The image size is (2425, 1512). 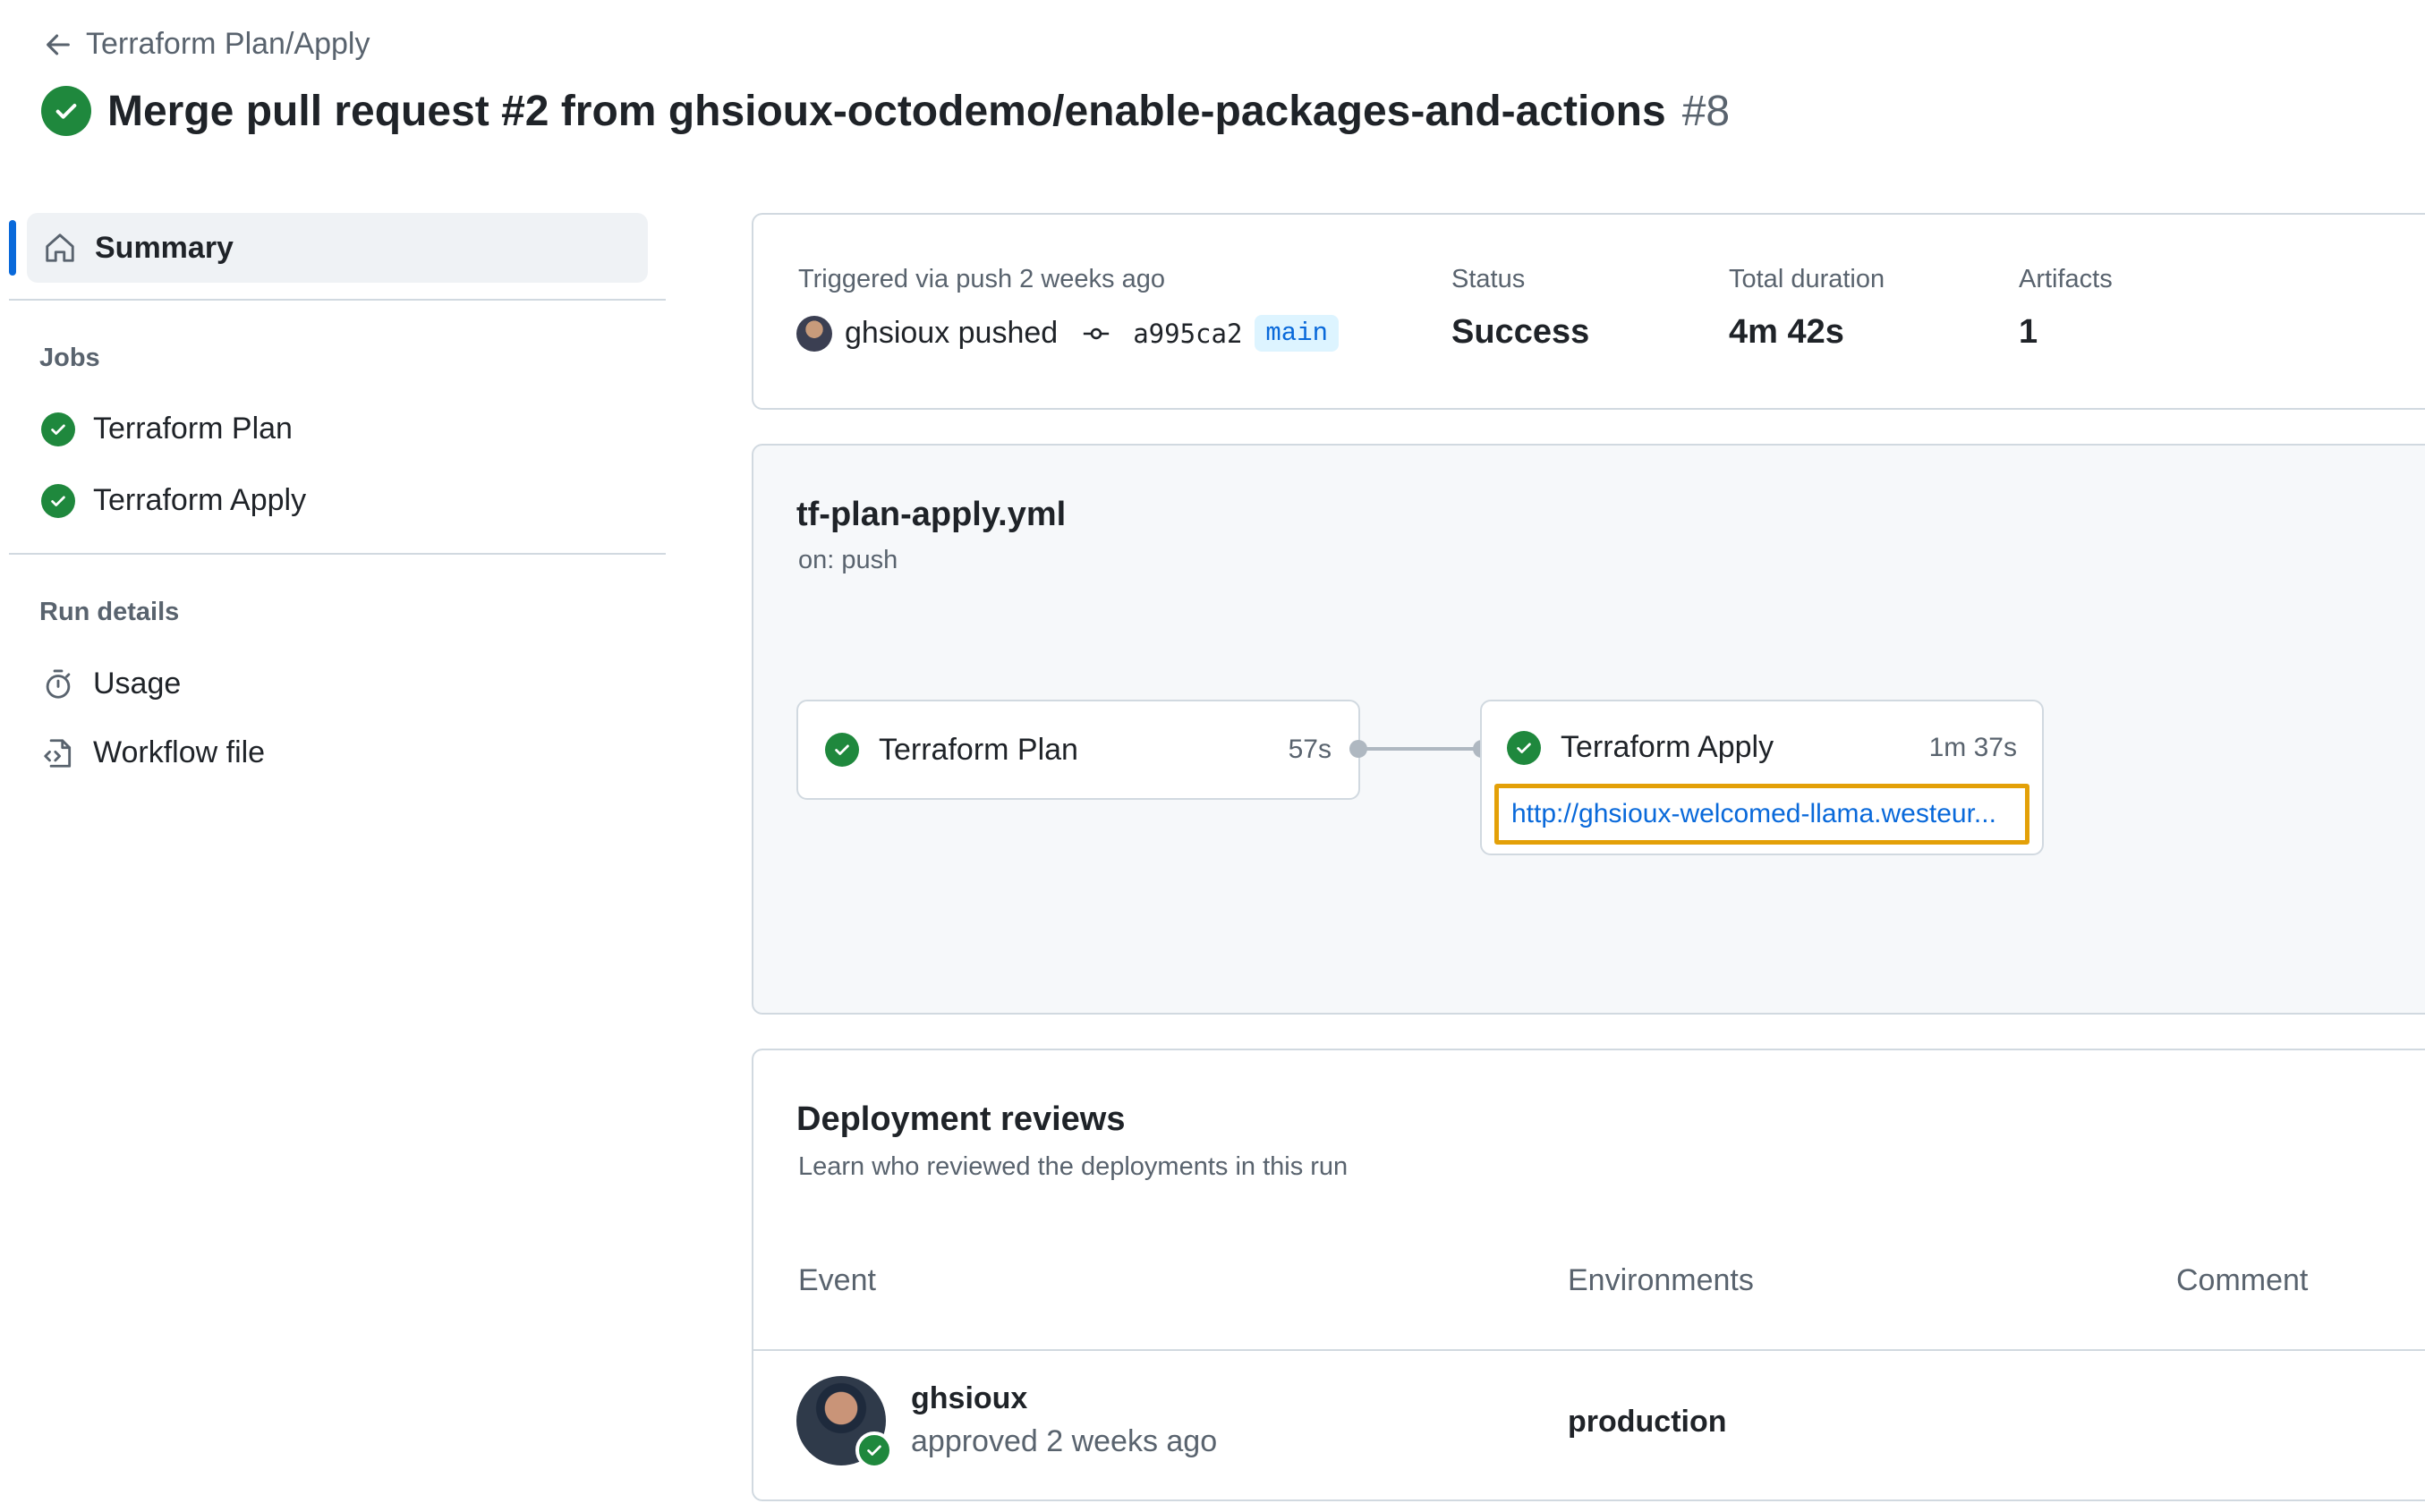 What do you see at coordinates (60, 248) in the screenshot?
I see `home-icon` at bounding box center [60, 248].